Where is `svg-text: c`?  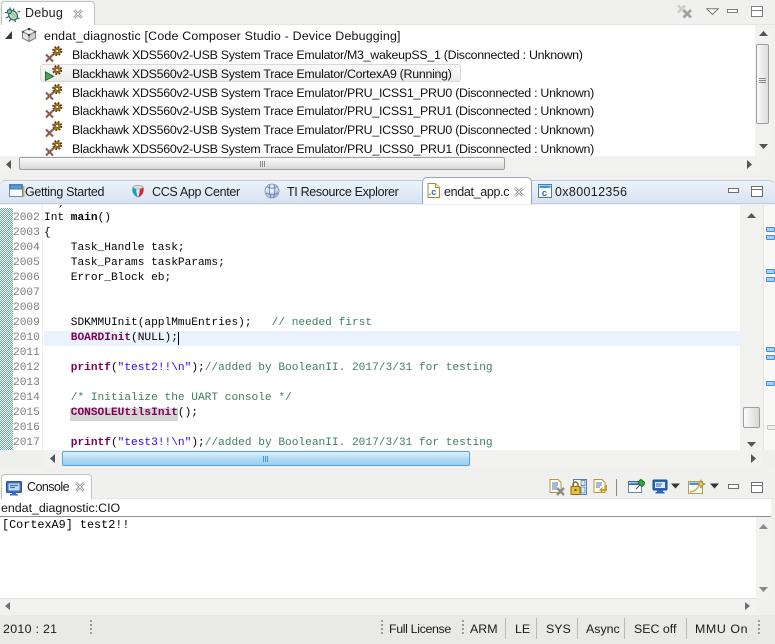
svg-text: c is located at coordinates (544, 193).